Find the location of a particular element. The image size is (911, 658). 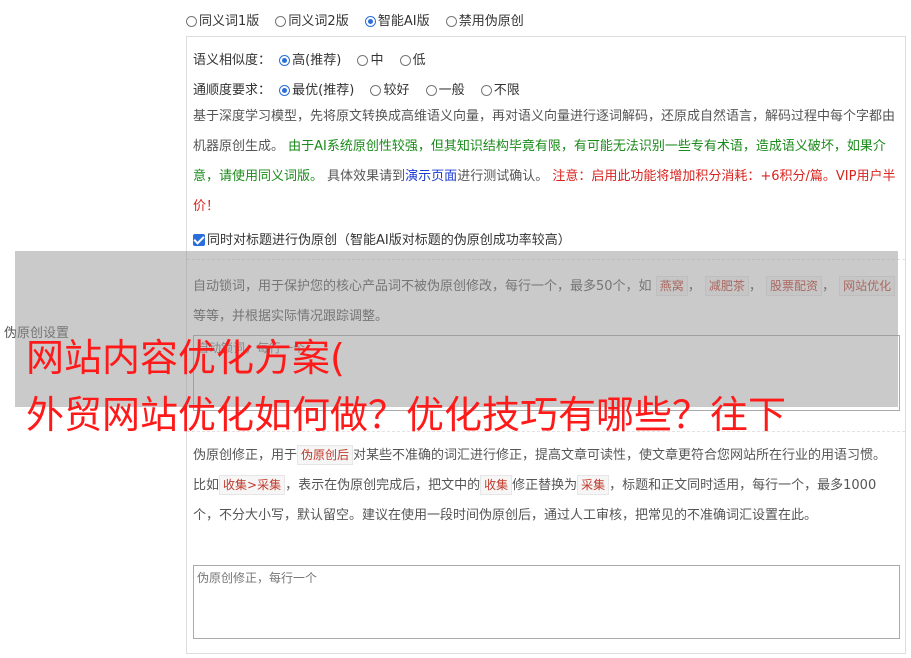

mode-option-label: 禁用伪原创 is located at coordinates (491, 21).